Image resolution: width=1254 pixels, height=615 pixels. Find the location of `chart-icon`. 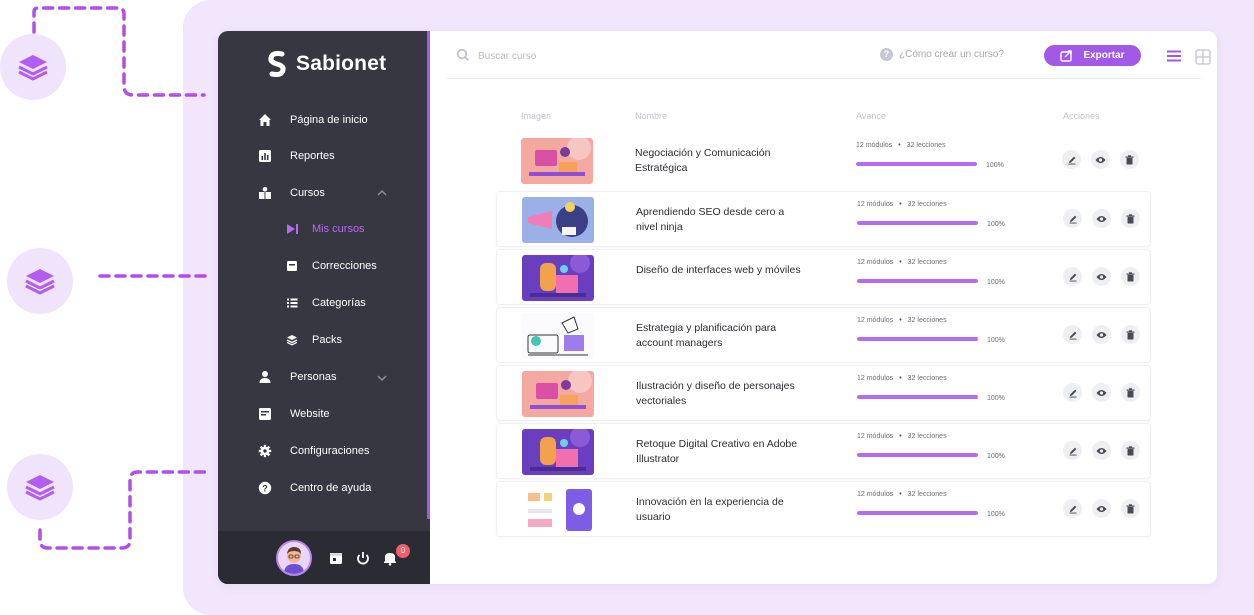

chart-icon is located at coordinates (268, 156).